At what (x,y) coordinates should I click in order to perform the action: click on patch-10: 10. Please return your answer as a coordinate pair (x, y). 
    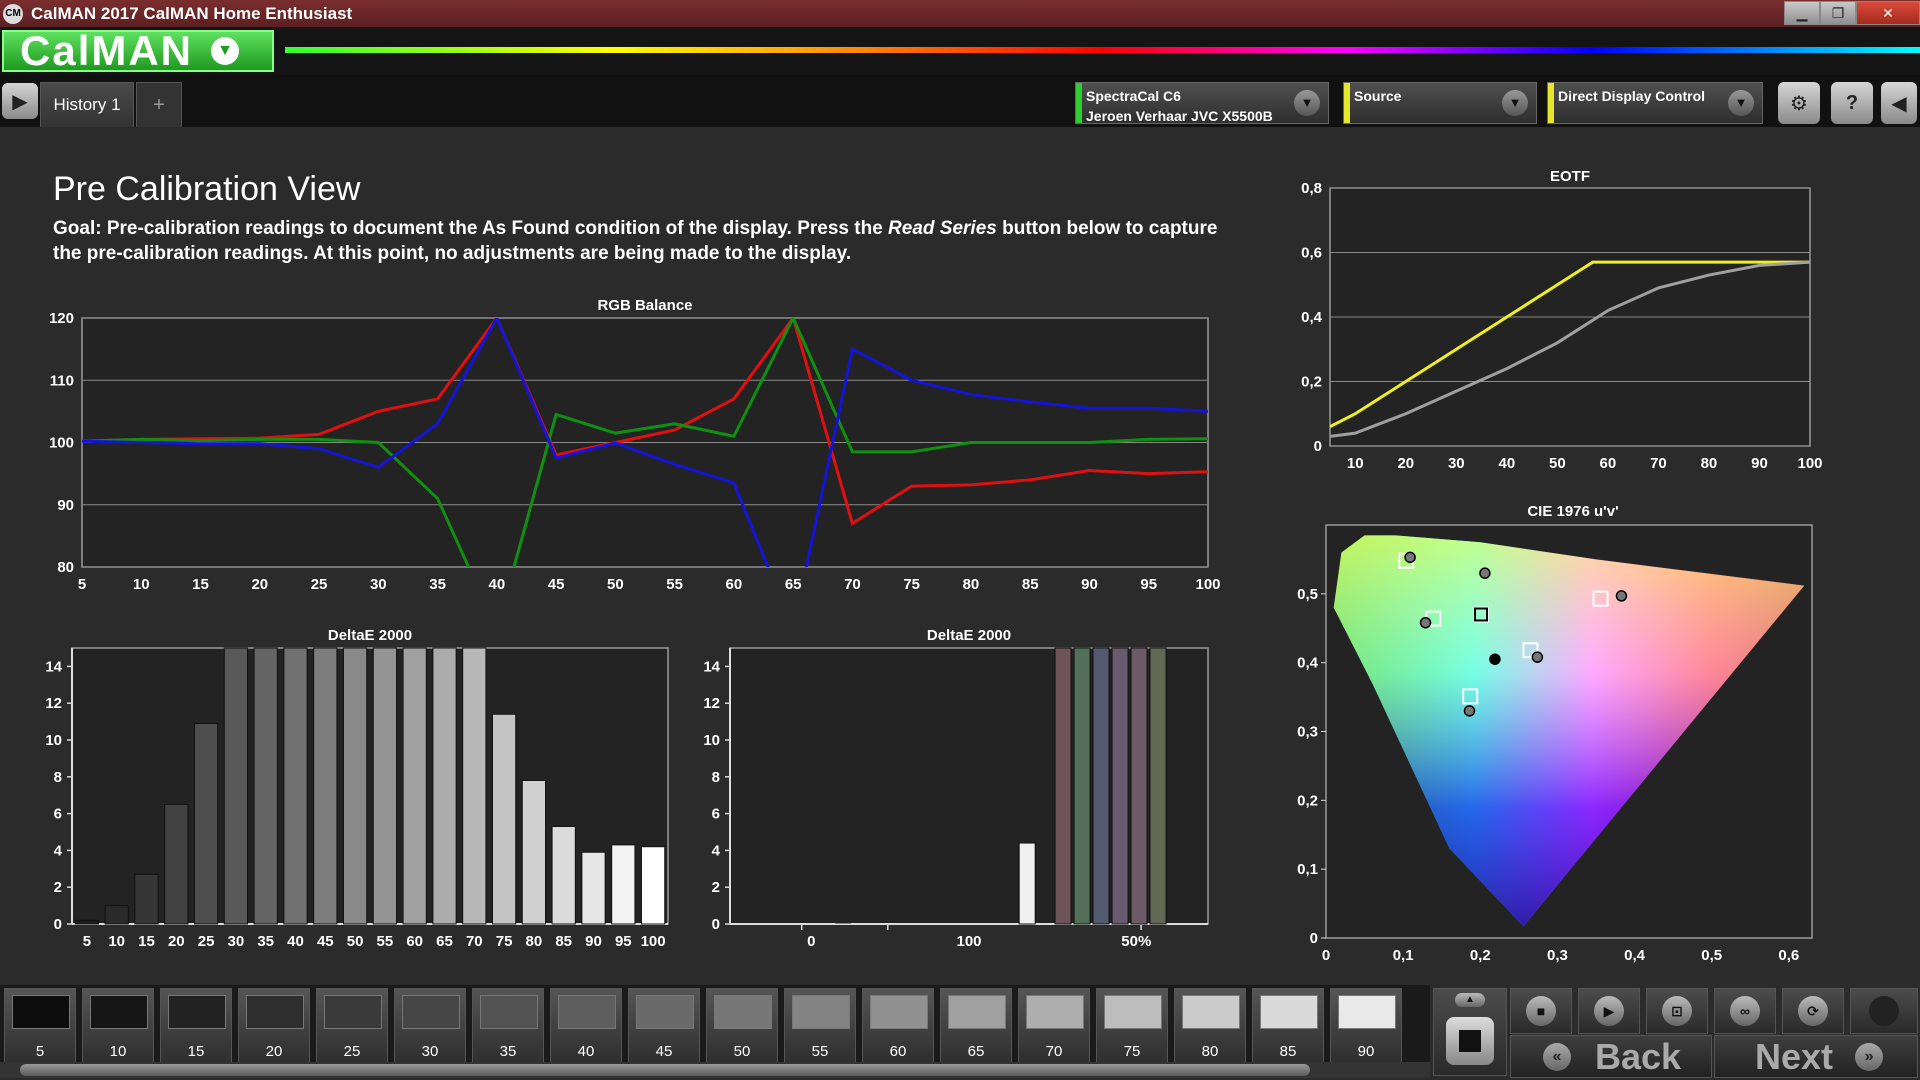
    Looking at the image, I should click on (118, 1026).